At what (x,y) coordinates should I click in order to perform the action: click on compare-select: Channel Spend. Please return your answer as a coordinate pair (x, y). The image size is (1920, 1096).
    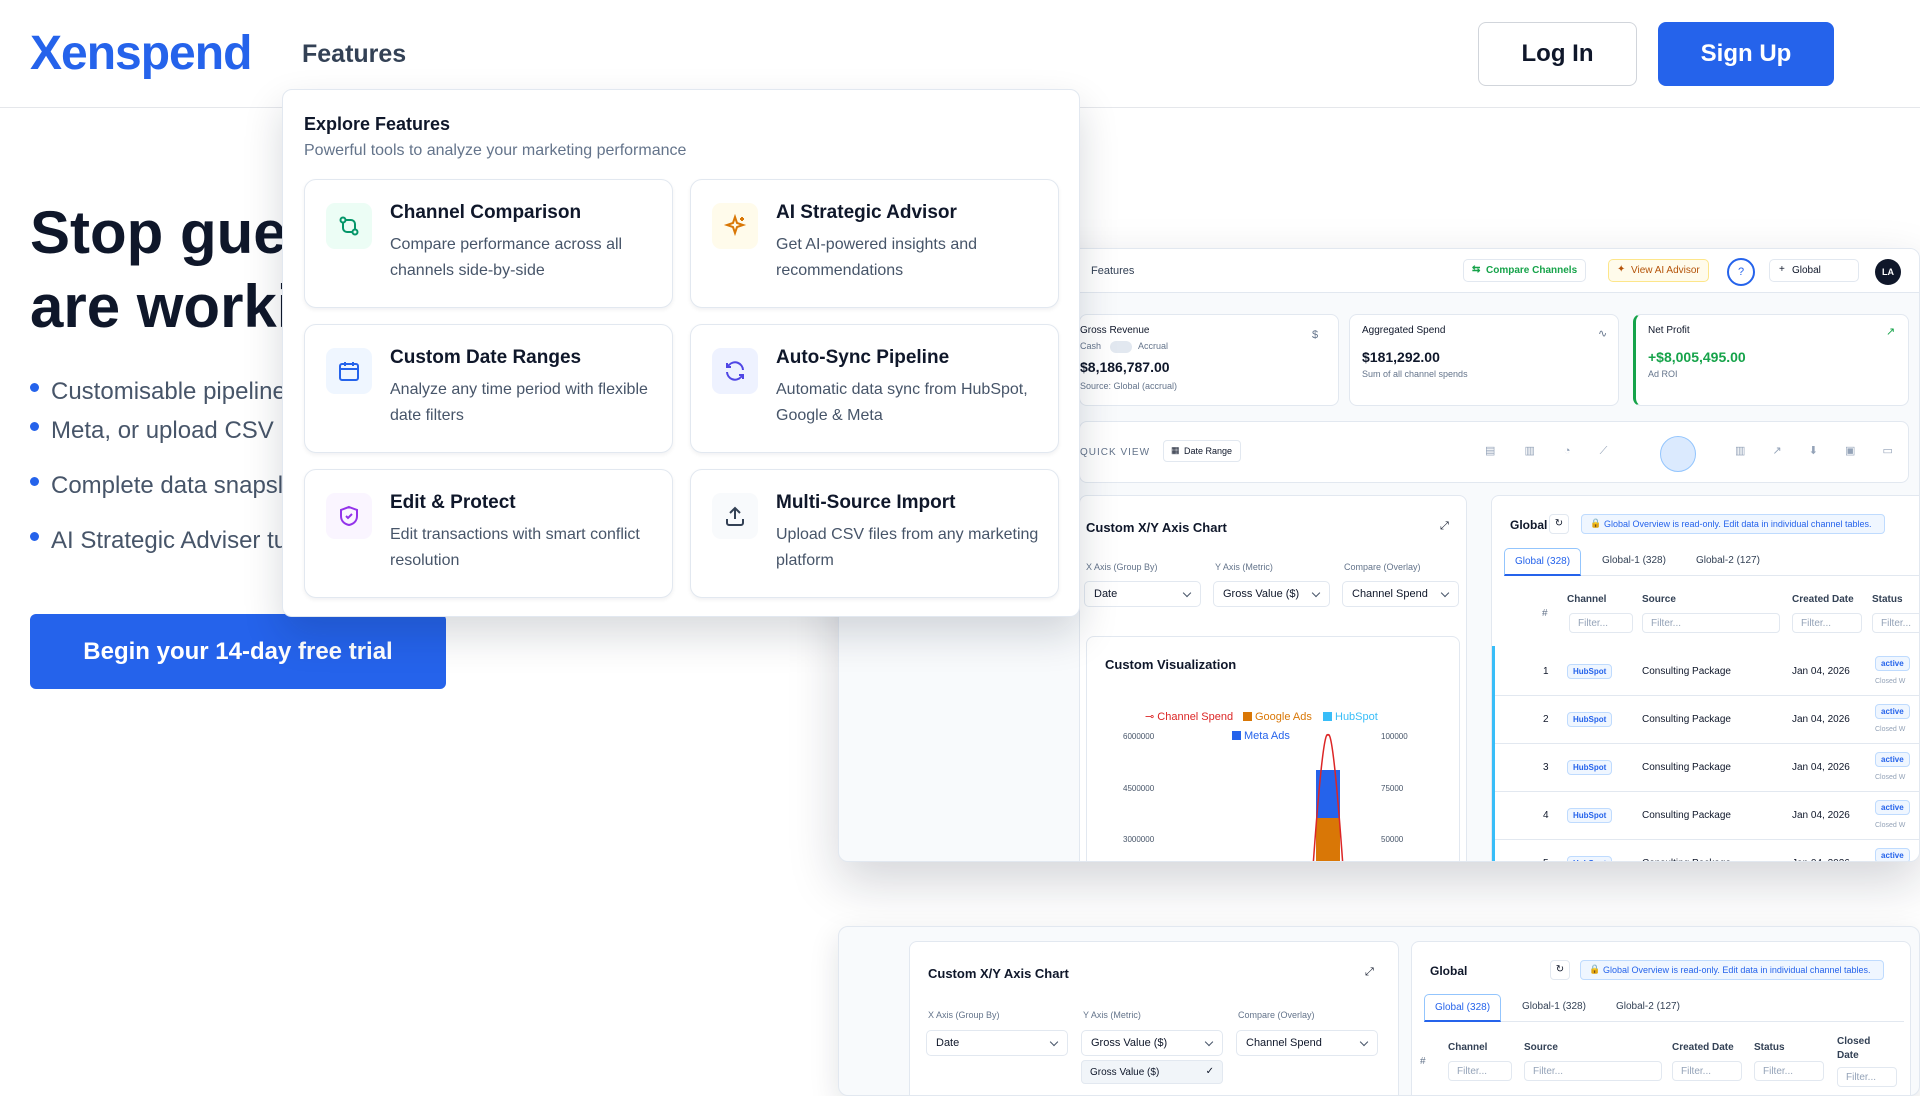
    Looking at the image, I should click on (1400, 594).